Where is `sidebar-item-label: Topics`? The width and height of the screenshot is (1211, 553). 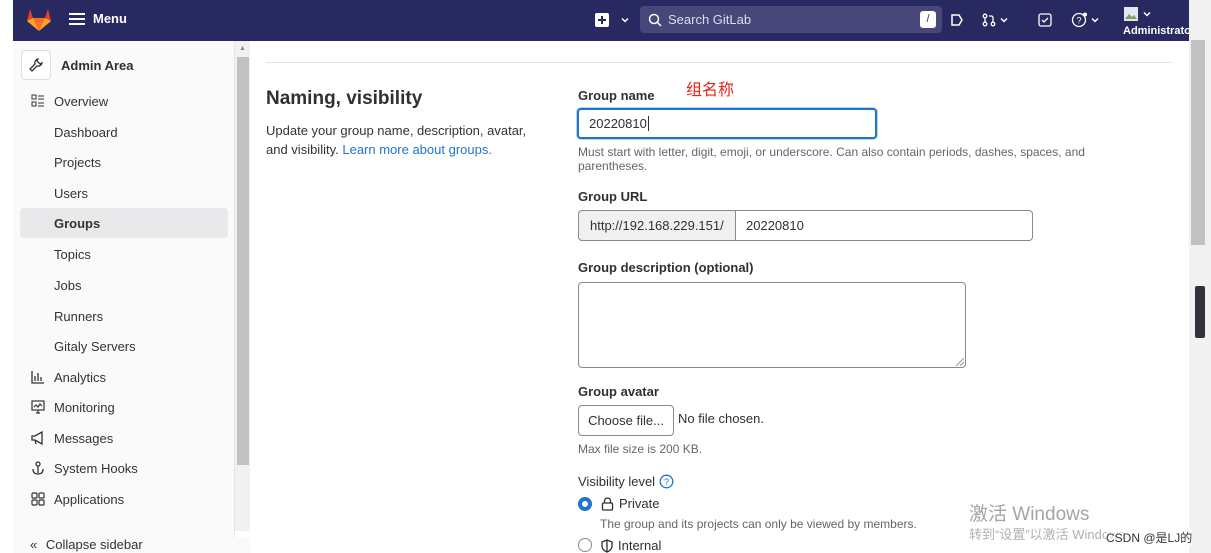 sidebar-item-label: Topics is located at coordinates (72, 254).